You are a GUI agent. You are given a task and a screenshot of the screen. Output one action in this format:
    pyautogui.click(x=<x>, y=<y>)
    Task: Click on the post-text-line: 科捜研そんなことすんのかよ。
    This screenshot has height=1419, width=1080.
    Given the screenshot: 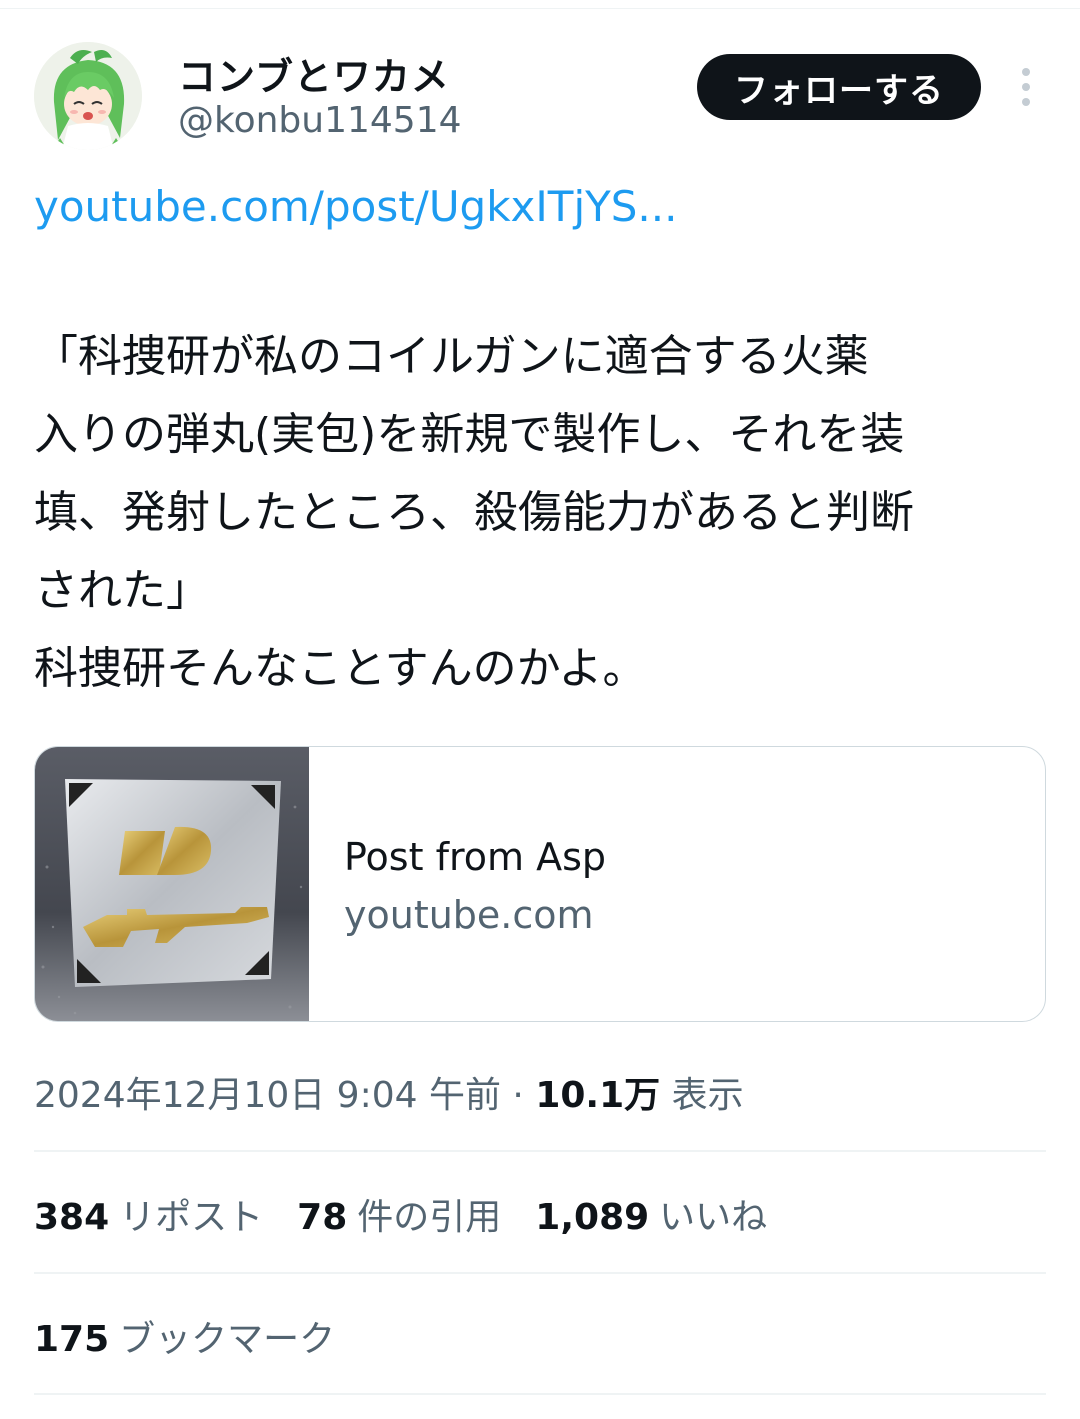 What is the action you would take?
    pyautogui.click(x=340, y=668)
    